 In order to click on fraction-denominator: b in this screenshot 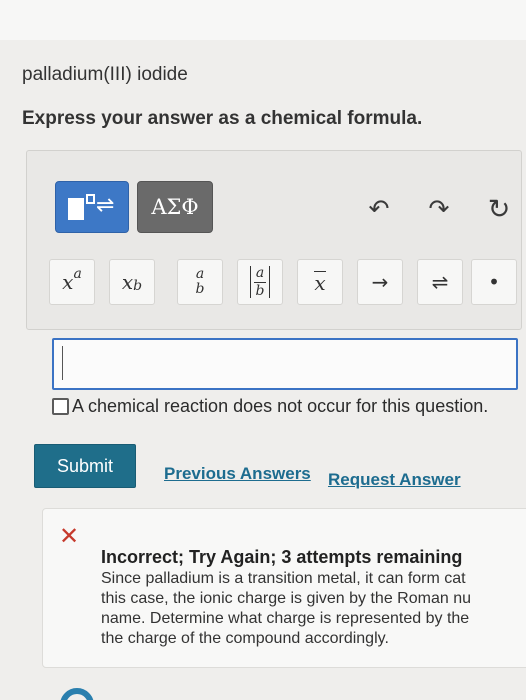, I will do `click(260, 290)`.